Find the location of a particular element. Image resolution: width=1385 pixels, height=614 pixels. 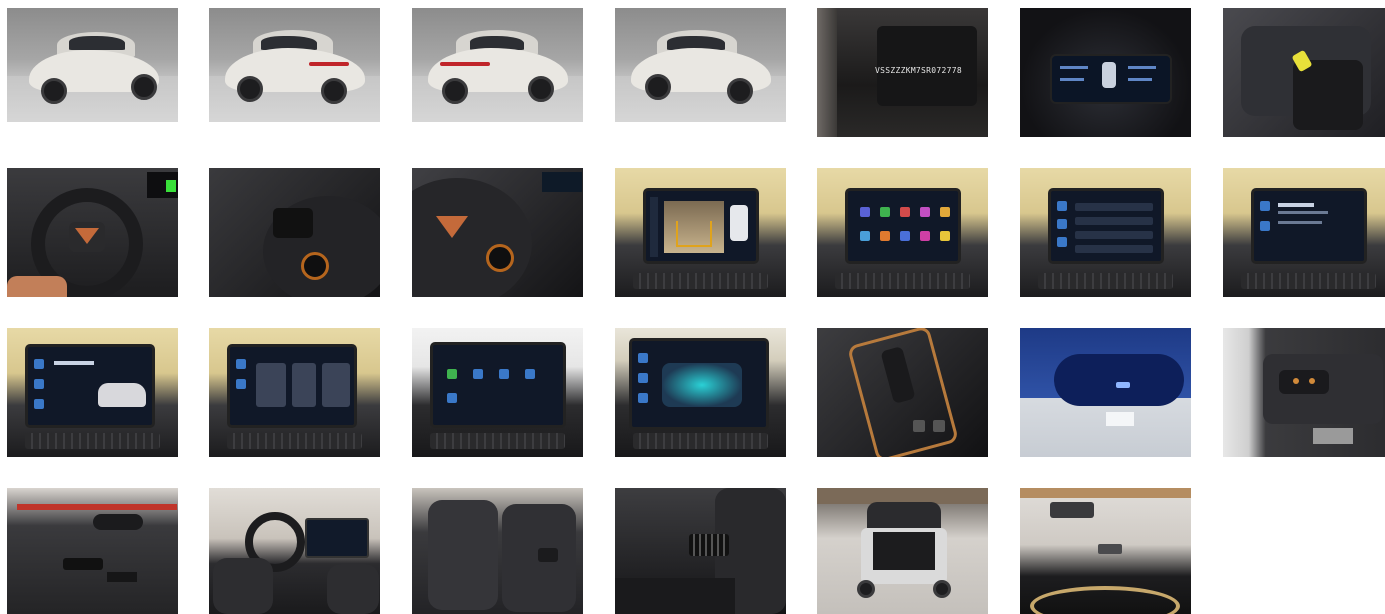

photo-front-cabin is located at coordinates (294, 551).